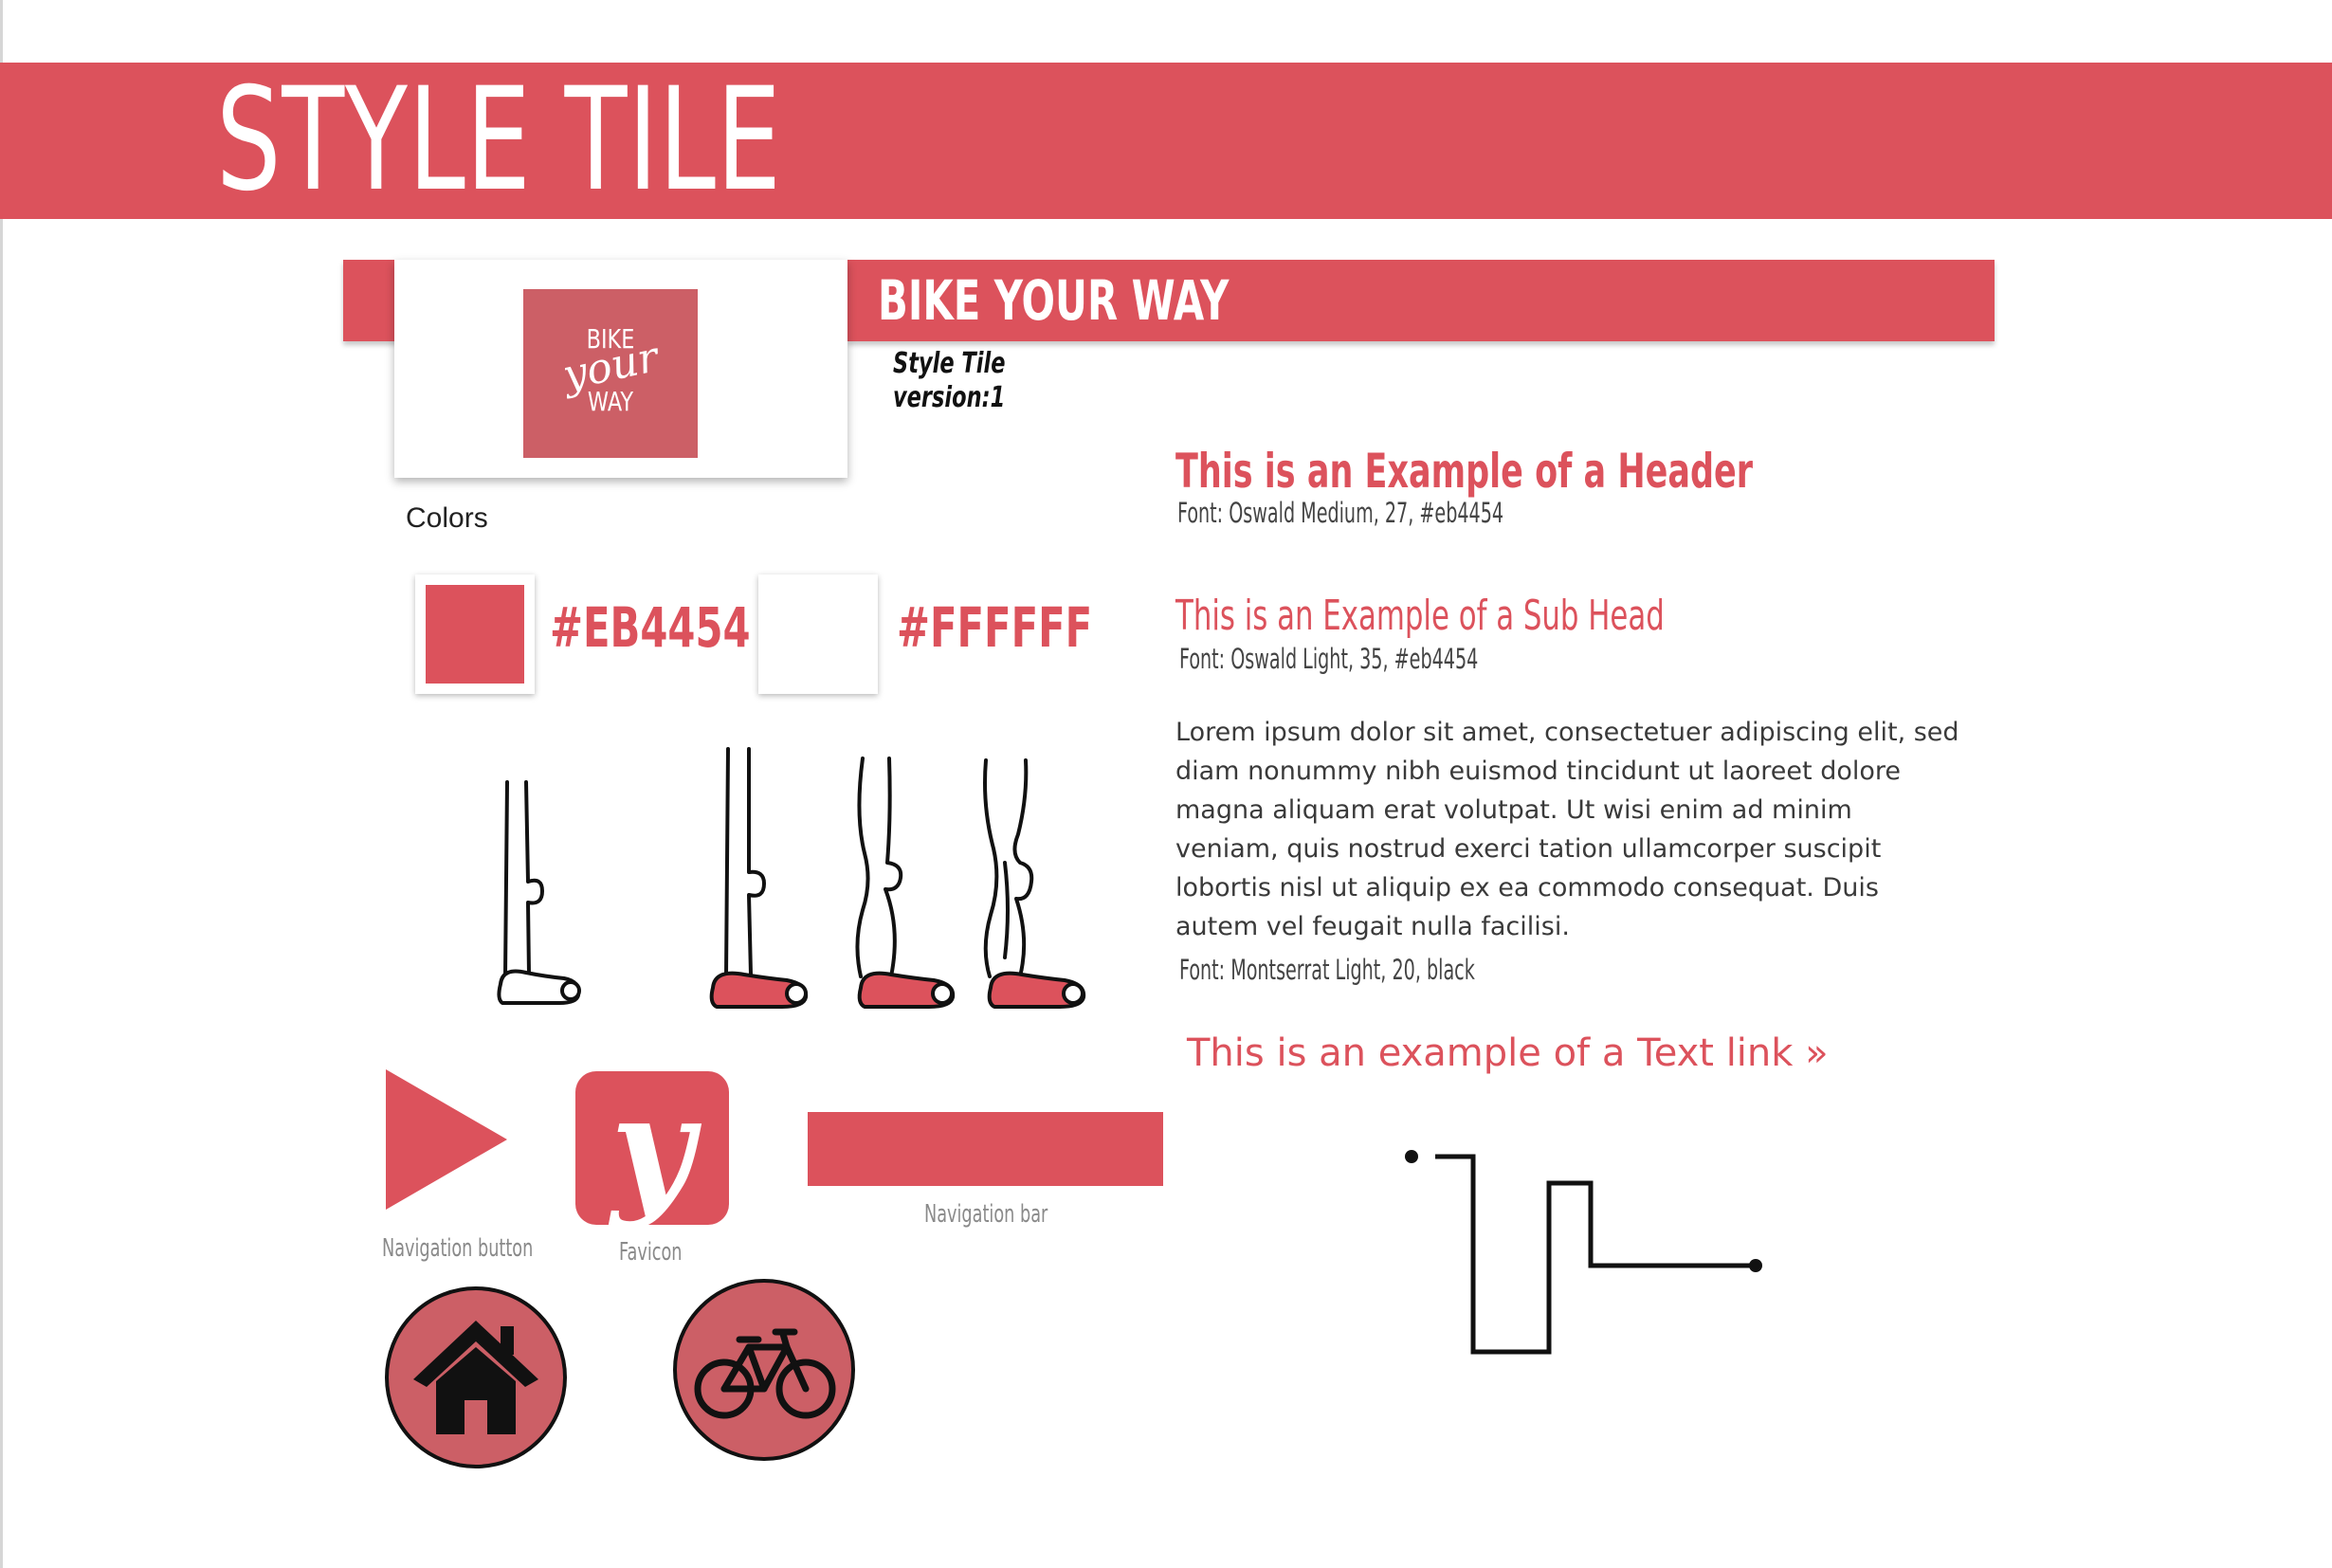  Describe the element at coordinates (950, 363) in the screenshot. I see `style-tile-label: Style Tile` at that location.